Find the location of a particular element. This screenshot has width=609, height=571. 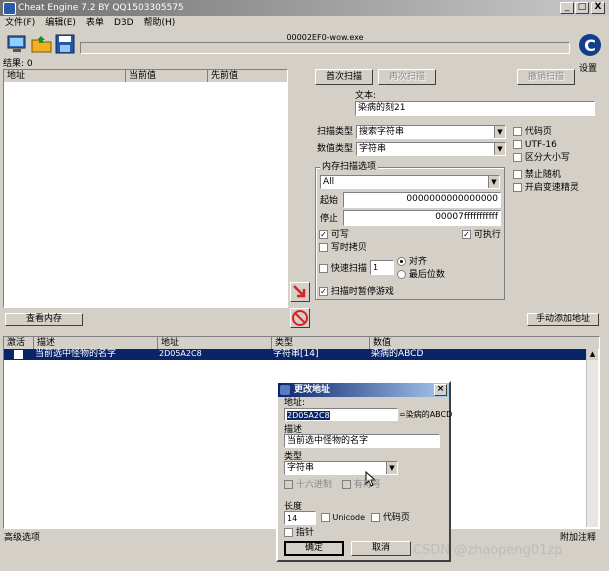

settings-label: 设置 is located at coordinates (588, 69).